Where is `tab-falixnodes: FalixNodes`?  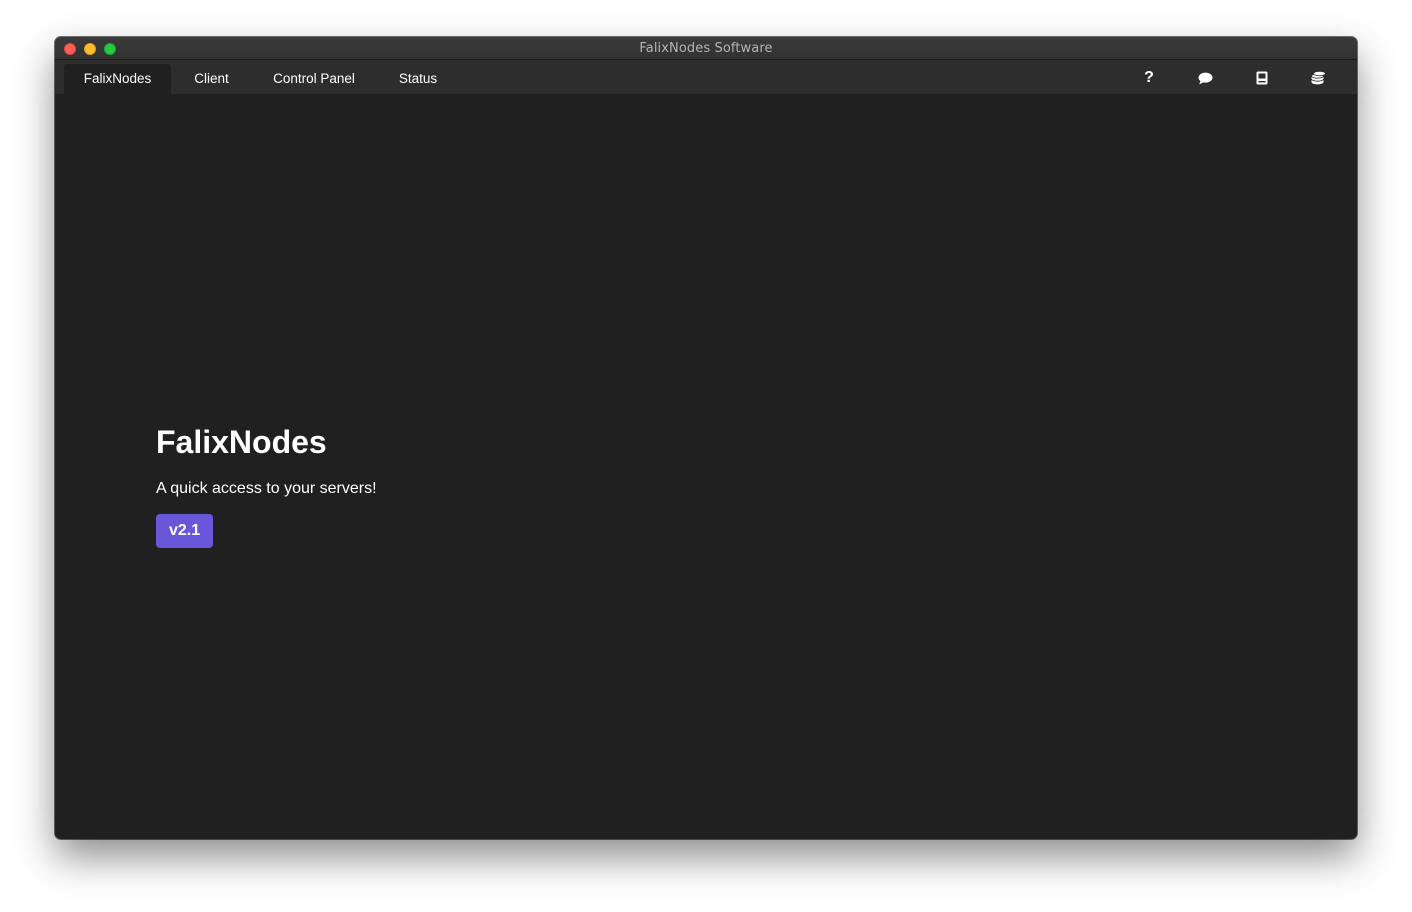
tab-falixnodes: FalixNodes is located at coordinates (117, 79).